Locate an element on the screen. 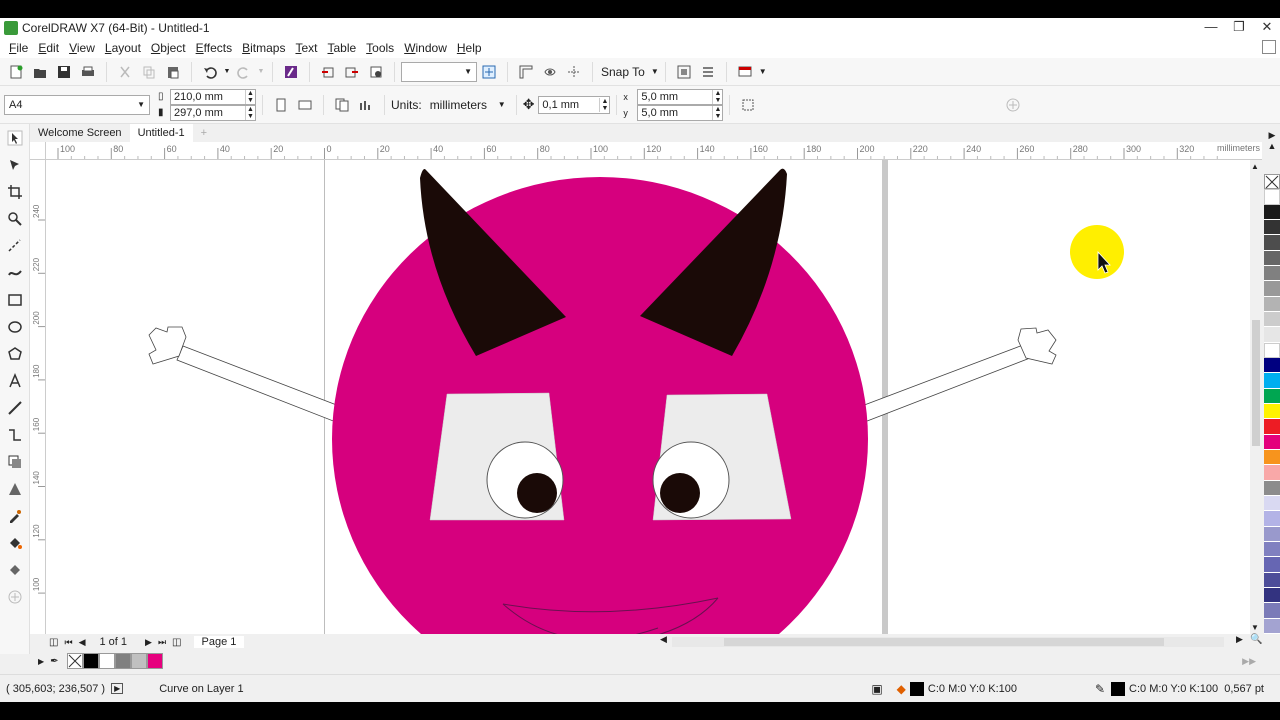 The image size is (1280, 720). treat-as-filled-icon is located at coordinates (748, 105).